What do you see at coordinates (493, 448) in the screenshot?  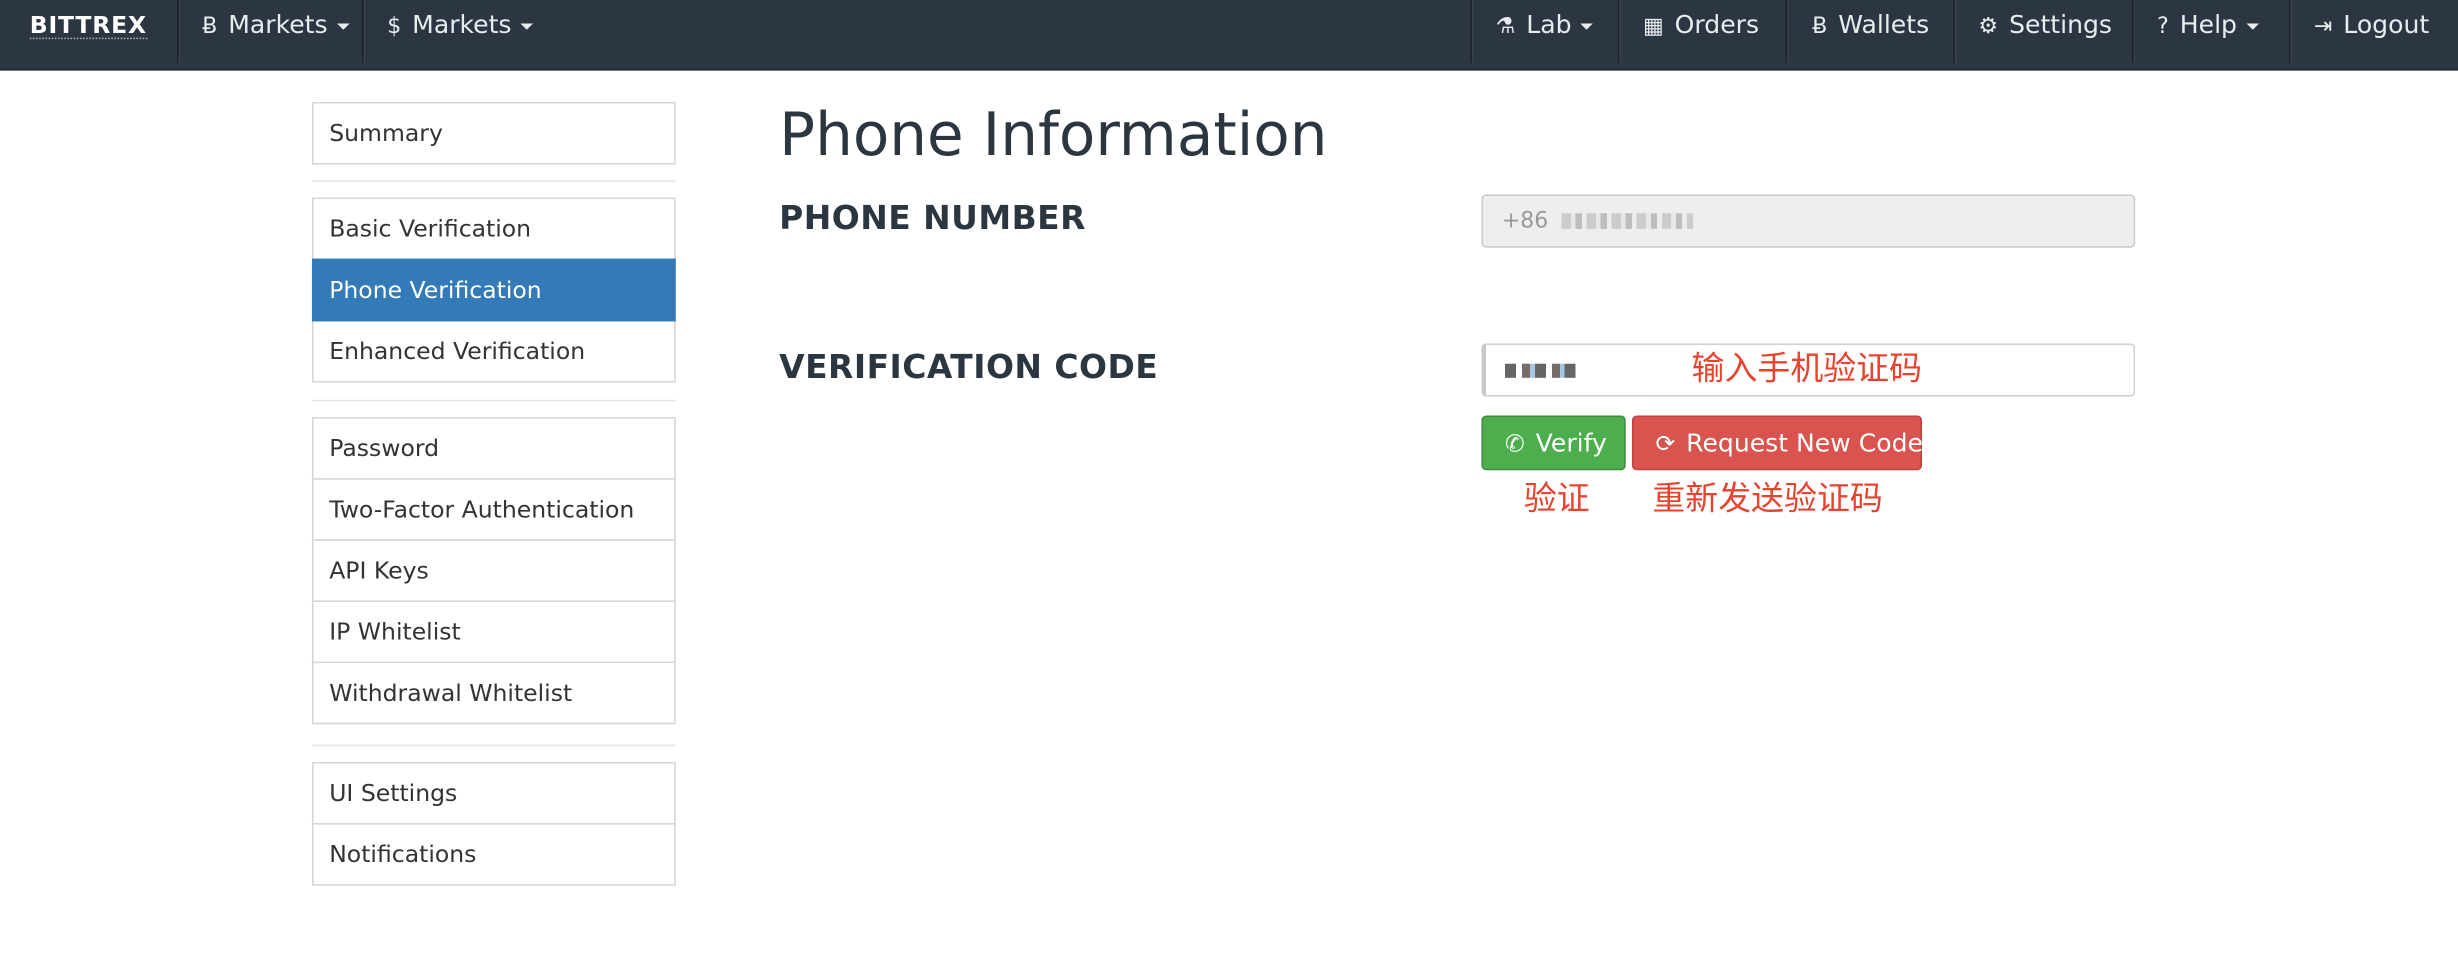 I see `sidebar-item-password: Password` at bounding box center [493, 448].